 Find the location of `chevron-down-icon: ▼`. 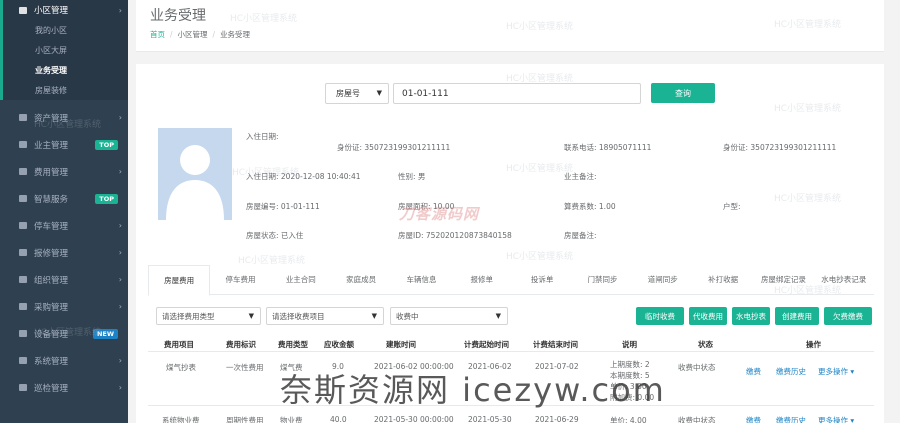

chevron-down-icon: ▼ is located at coordinates (498, 316).